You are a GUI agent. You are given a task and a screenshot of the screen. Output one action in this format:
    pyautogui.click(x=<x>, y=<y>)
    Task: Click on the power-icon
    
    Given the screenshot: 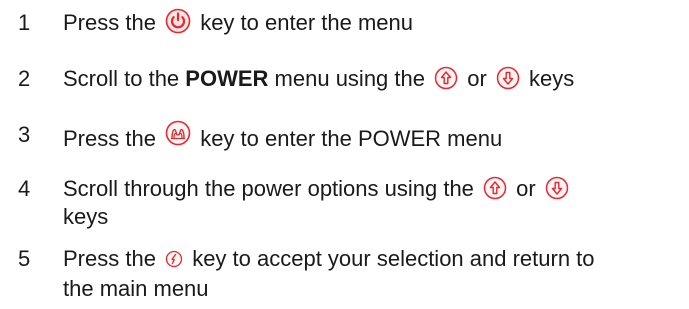 What is the action you would take?
    pyautogui.click(x=178, y=21)
    